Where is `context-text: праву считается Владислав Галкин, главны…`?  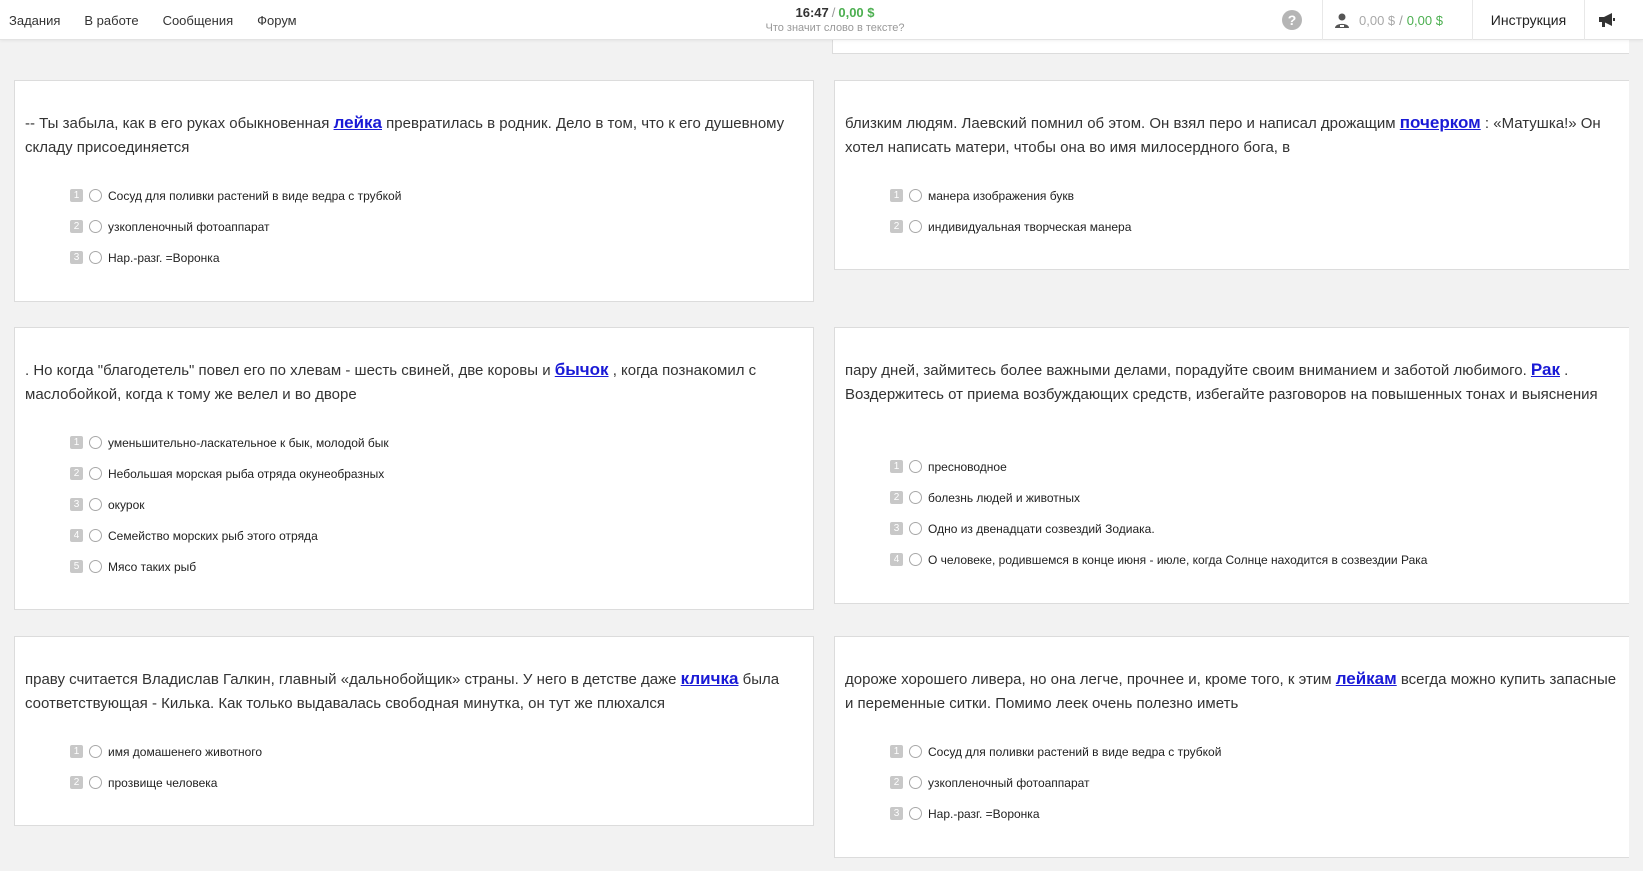
context-text: праву считается Владислав Галкин, главны… is located at coordinates (402, 690).